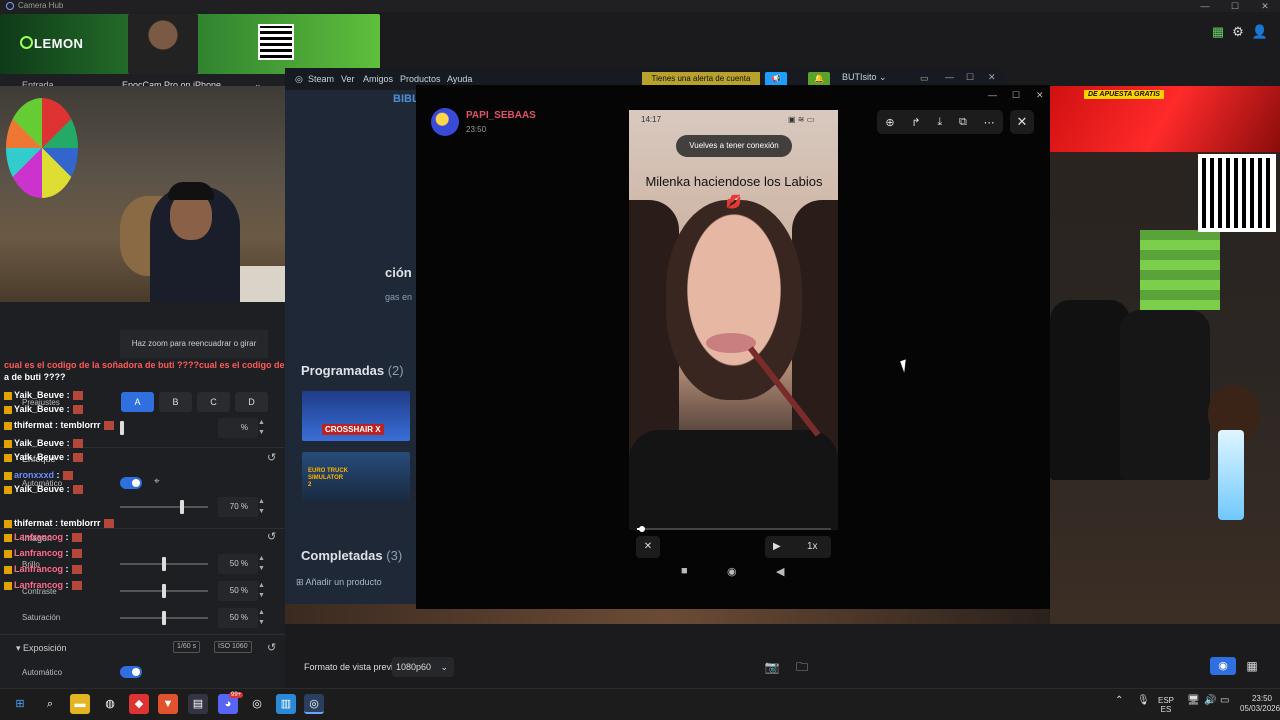 This screenshot has height=720, width=1280. Describe the element at coordinates (1193, 701) in the screenshot. I see `network-icon: 🖥` at that location.